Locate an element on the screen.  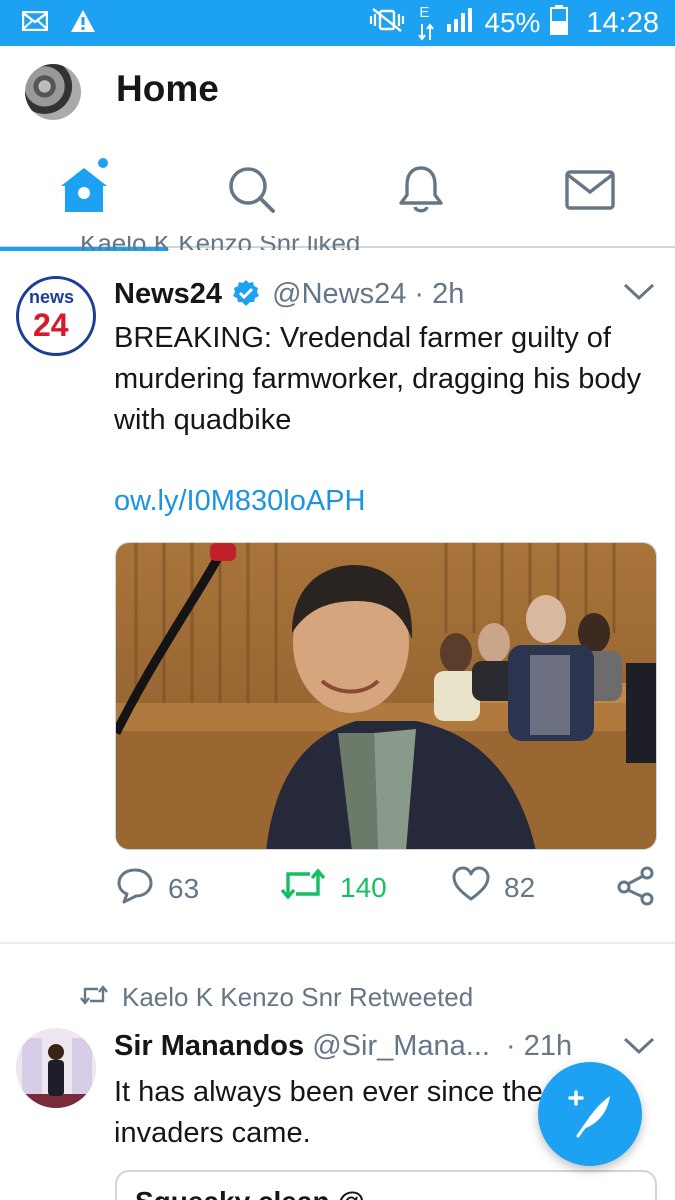
compose-tweet-button is located at coordinates (590, 1114).